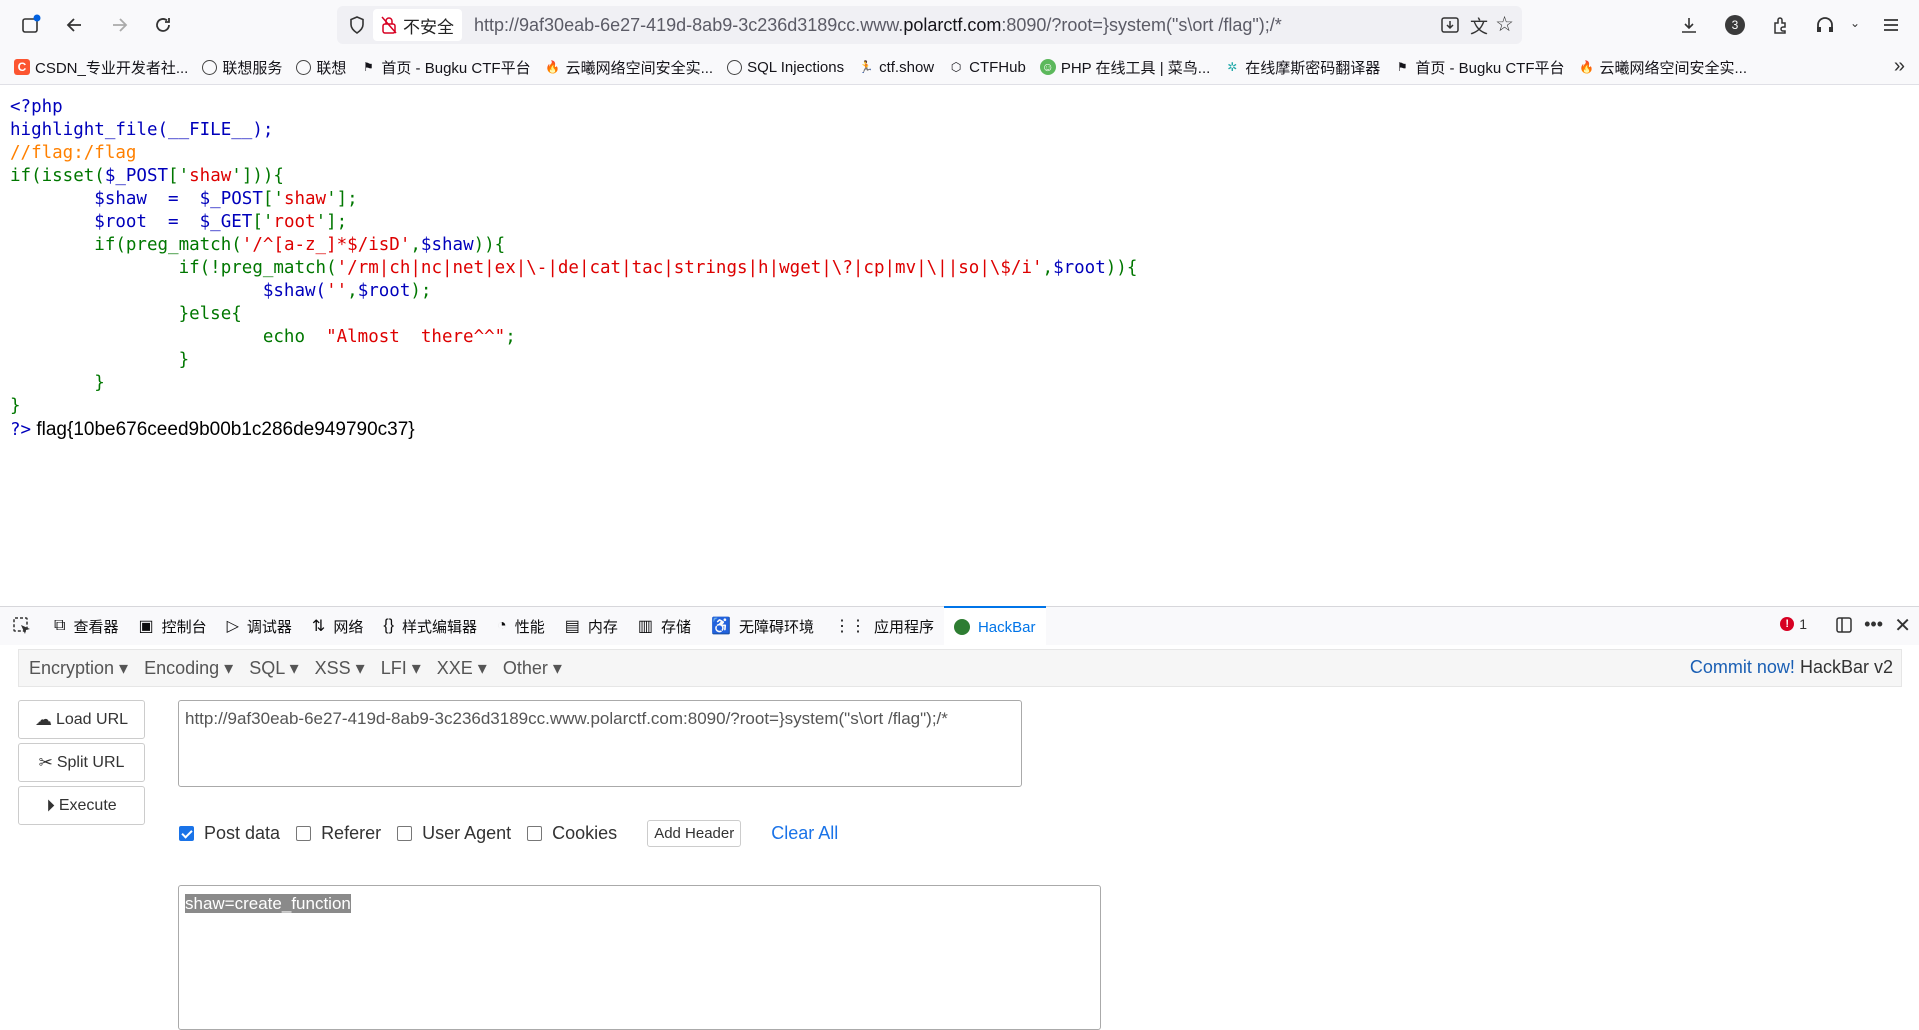 This screenshot has width=1919, height=1030. What do you see at coordinates (22, 67) in the screenshot?
I see `csdn-icon: C` at bounding box center [22, 67].